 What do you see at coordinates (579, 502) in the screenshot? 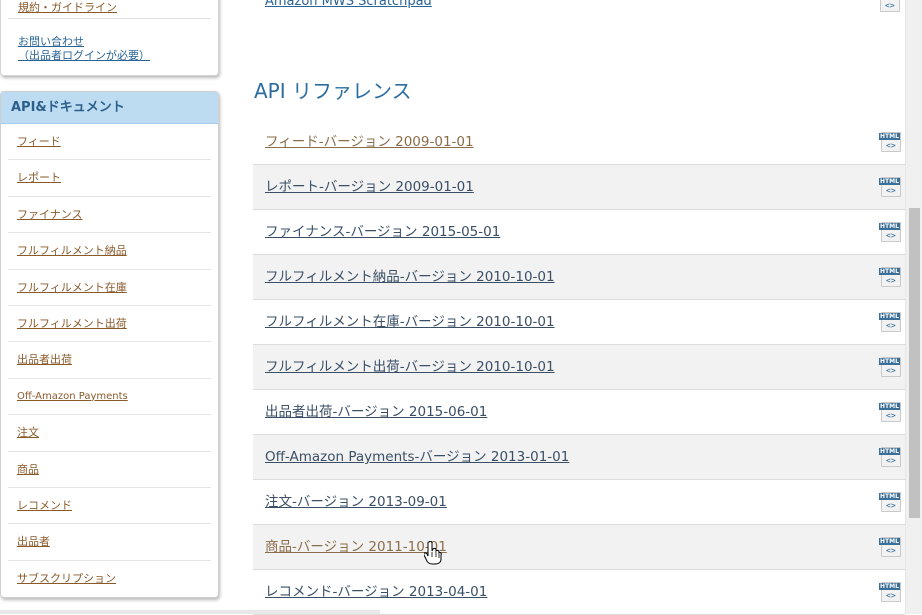
I see `list-item: 注文-バージョン 2013-09-01 HTML <>` at bounding box center [579, 502].